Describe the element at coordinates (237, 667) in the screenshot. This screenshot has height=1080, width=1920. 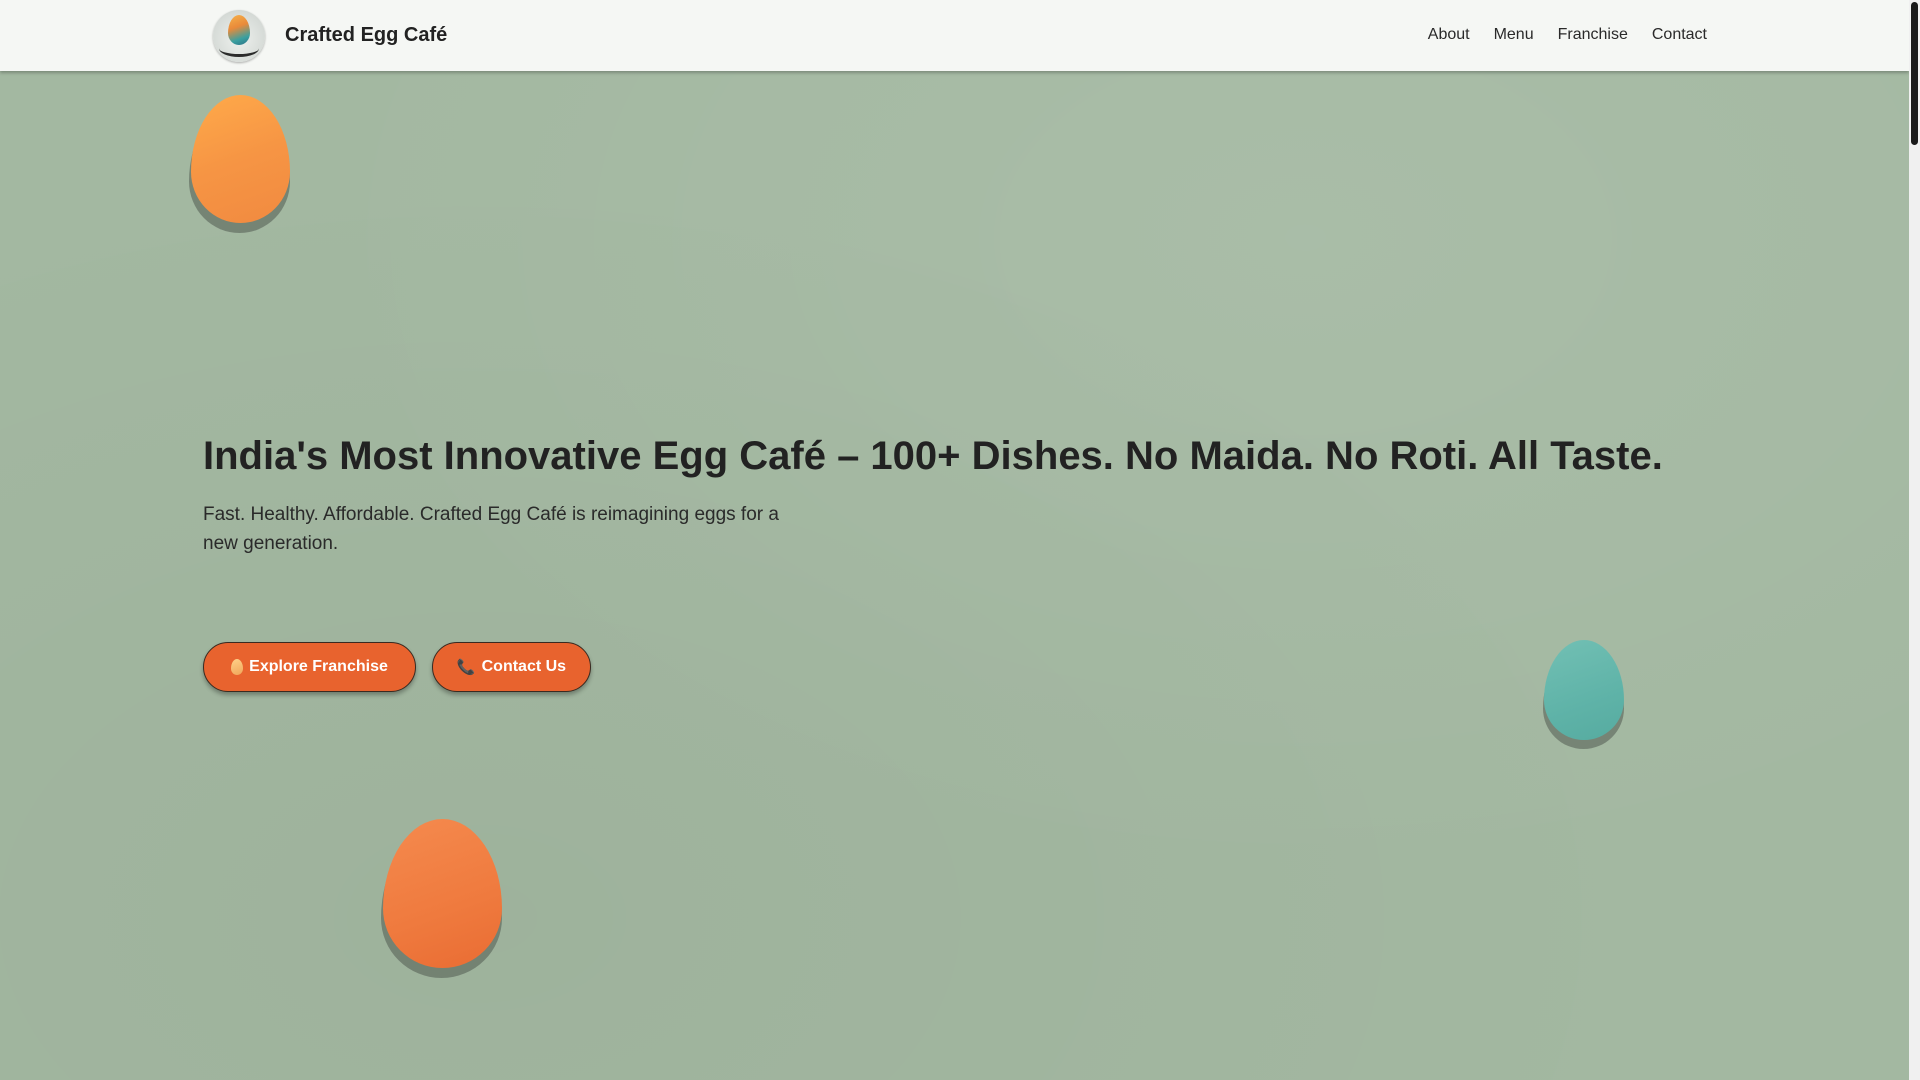
I see `egg-icon` at that location.